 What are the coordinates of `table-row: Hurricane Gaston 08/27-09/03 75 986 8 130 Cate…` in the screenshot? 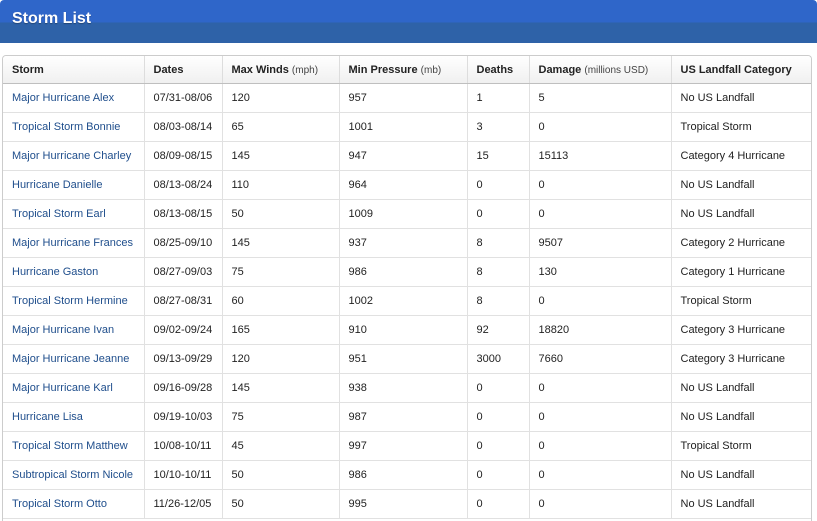 It's located at (407, 272).